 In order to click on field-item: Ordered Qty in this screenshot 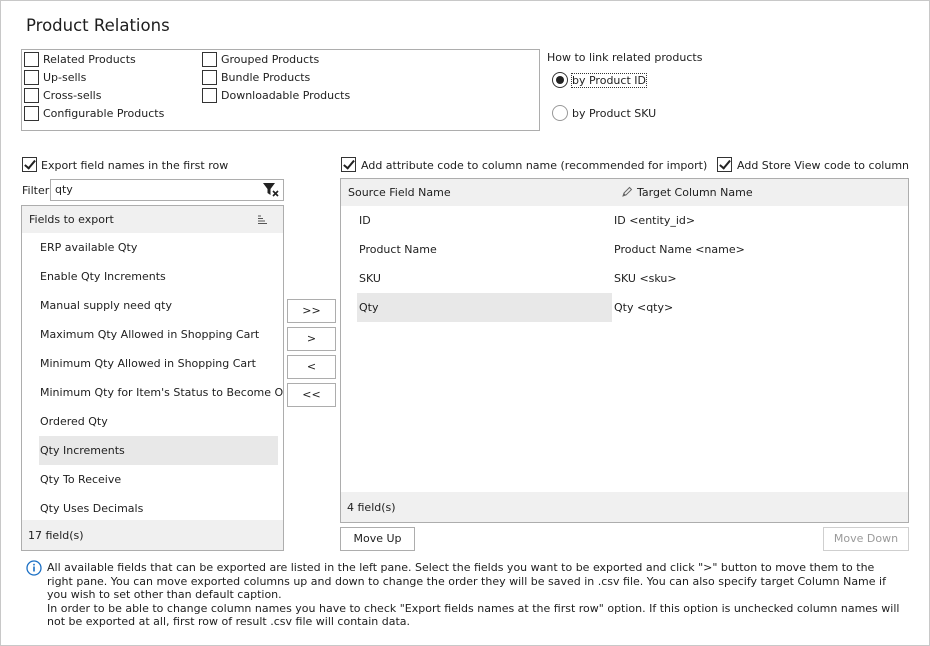, I will do `click(158, 421)`.